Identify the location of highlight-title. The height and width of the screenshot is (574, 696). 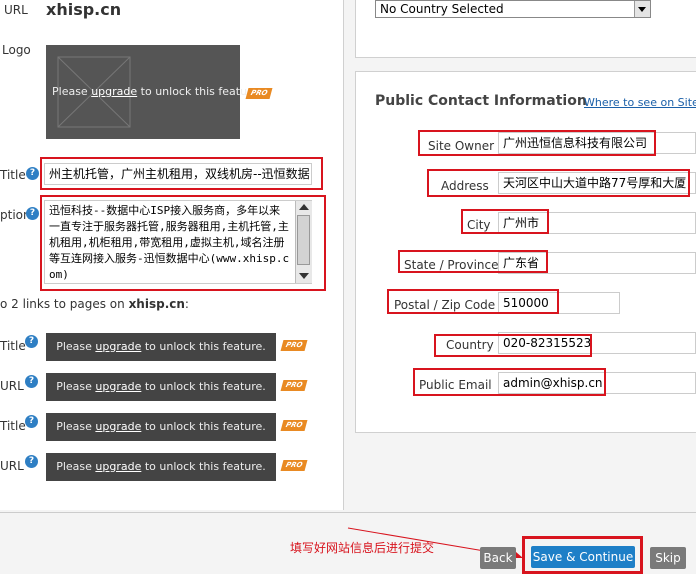
(181, 173).